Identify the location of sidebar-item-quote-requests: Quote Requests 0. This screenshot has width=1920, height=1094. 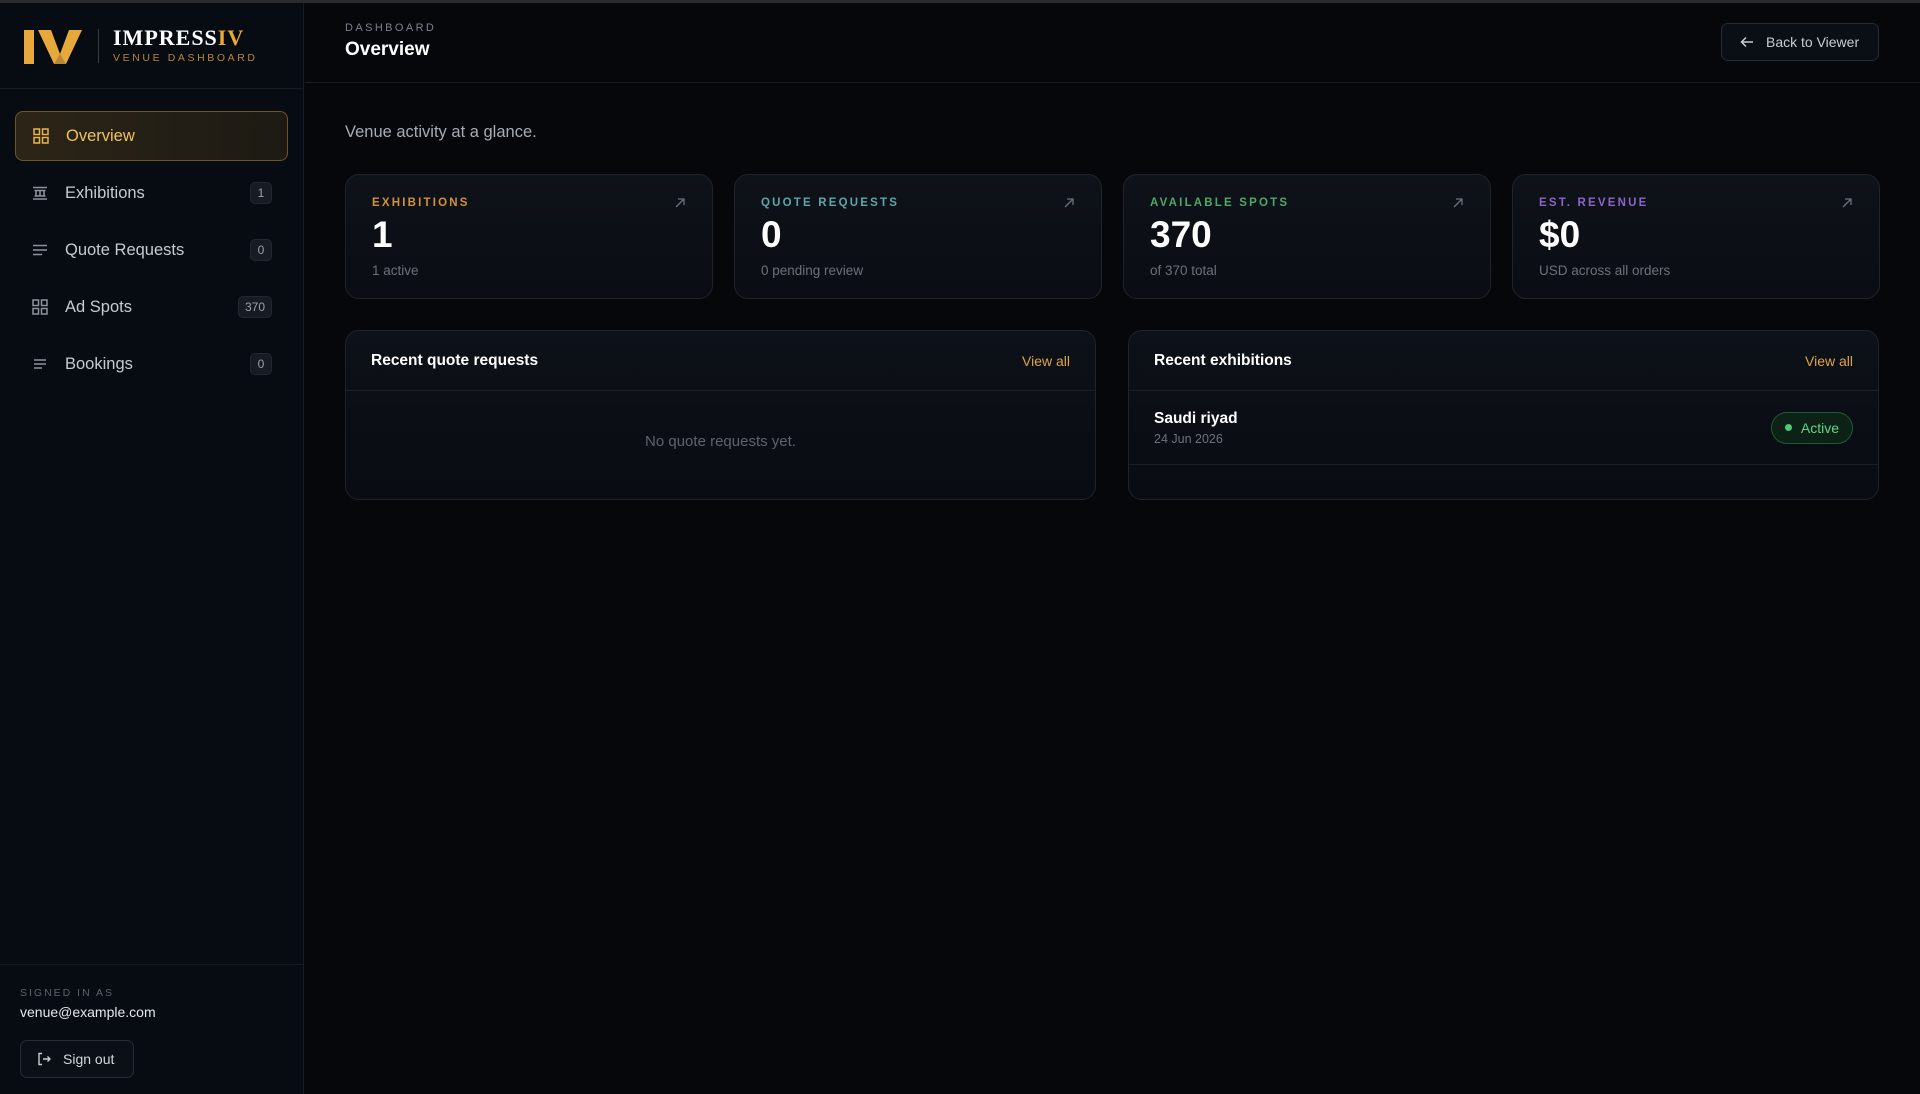
(151, 250).